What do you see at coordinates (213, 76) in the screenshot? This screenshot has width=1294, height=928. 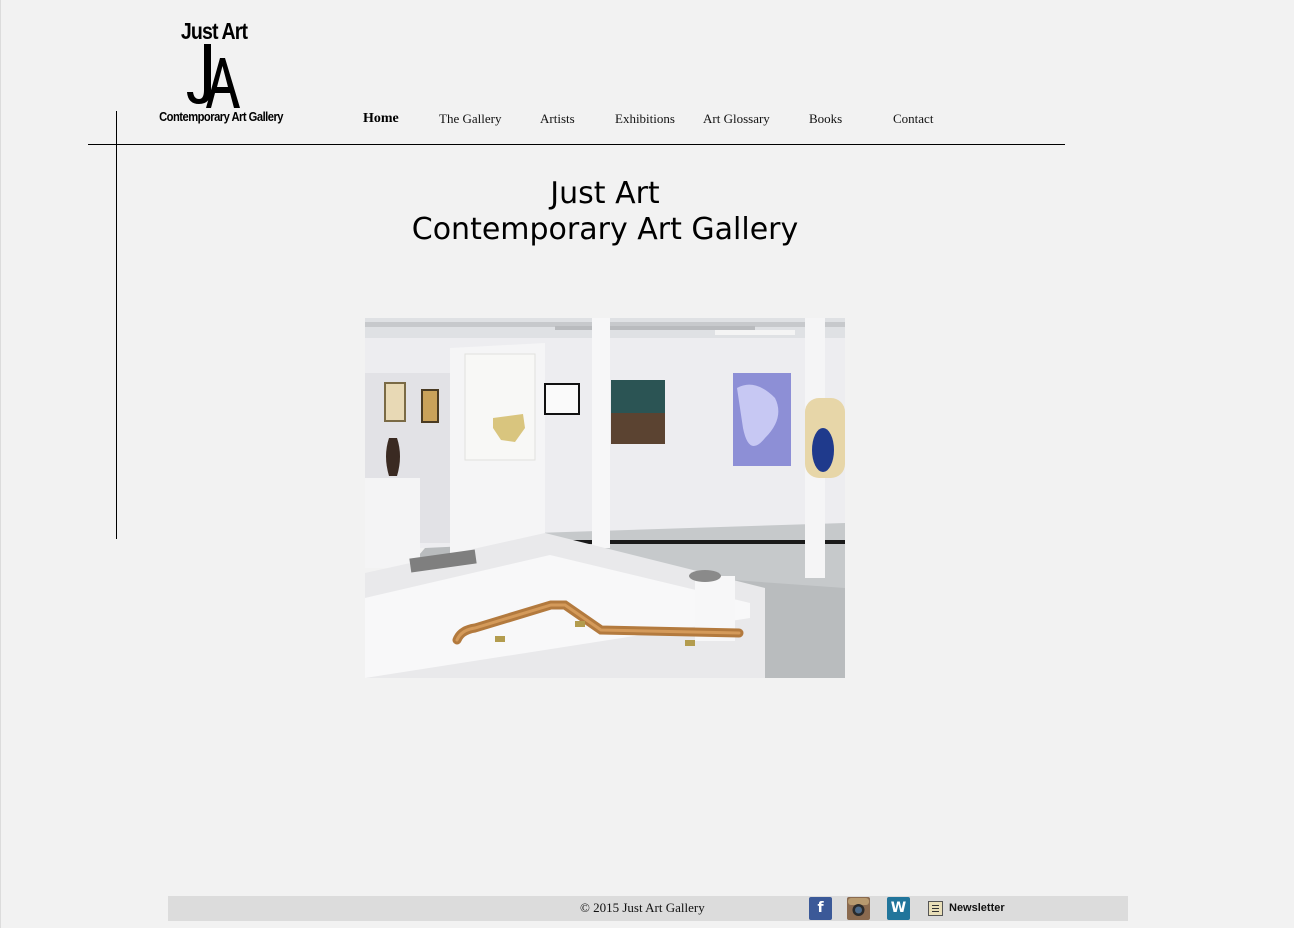 I see `ja-logo-mark` at bounding box center [213, 76].